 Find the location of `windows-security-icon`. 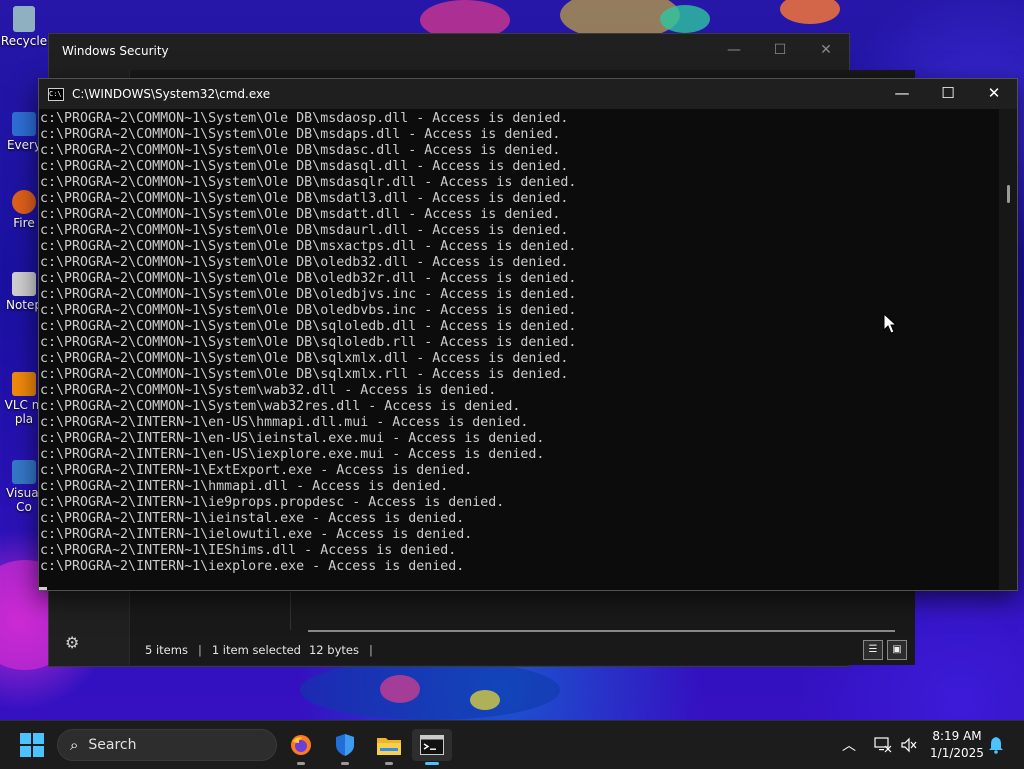

windows-security-icon is located at coordinates (345, 745).